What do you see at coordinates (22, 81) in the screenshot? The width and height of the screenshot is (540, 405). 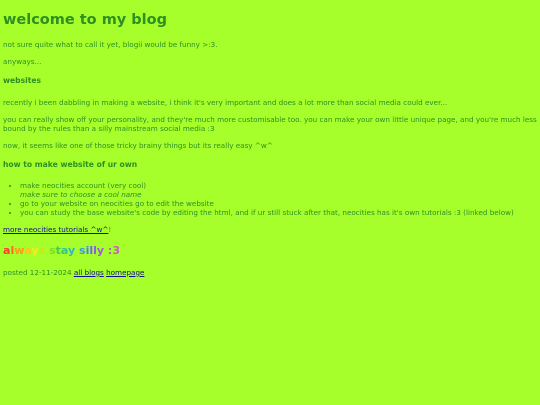 I see `websites-heading: websites` at bounding box center [22, 81].